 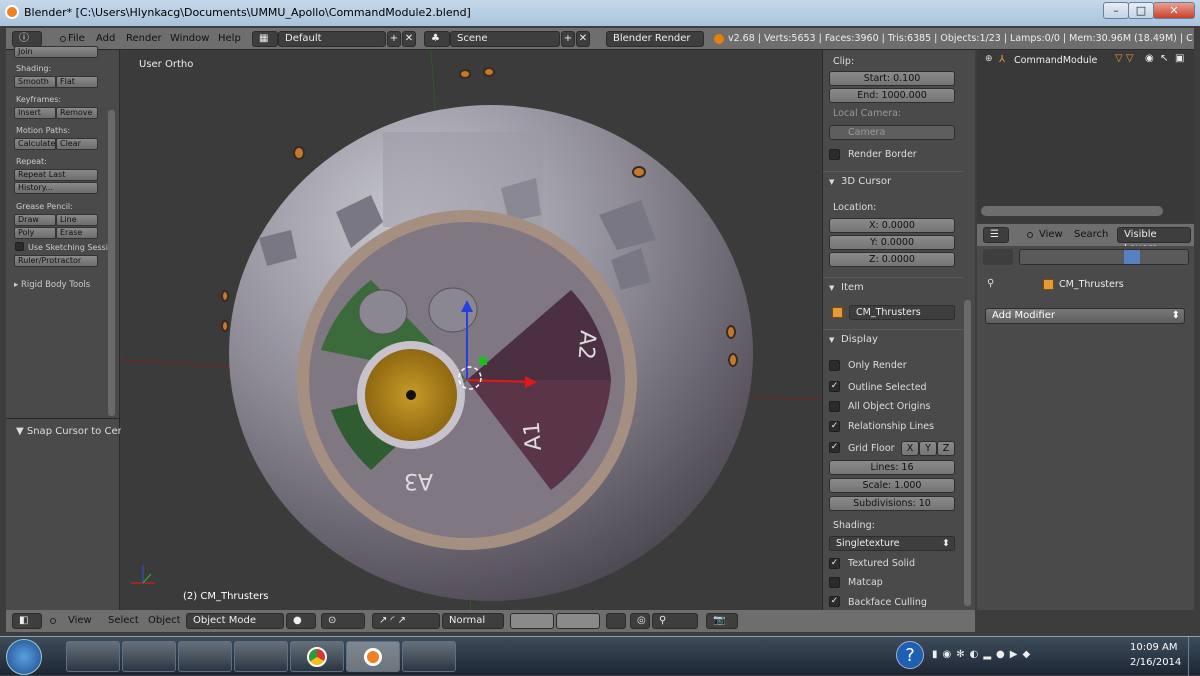 I want to click on line-button: Line, so click(x=77, y=220).